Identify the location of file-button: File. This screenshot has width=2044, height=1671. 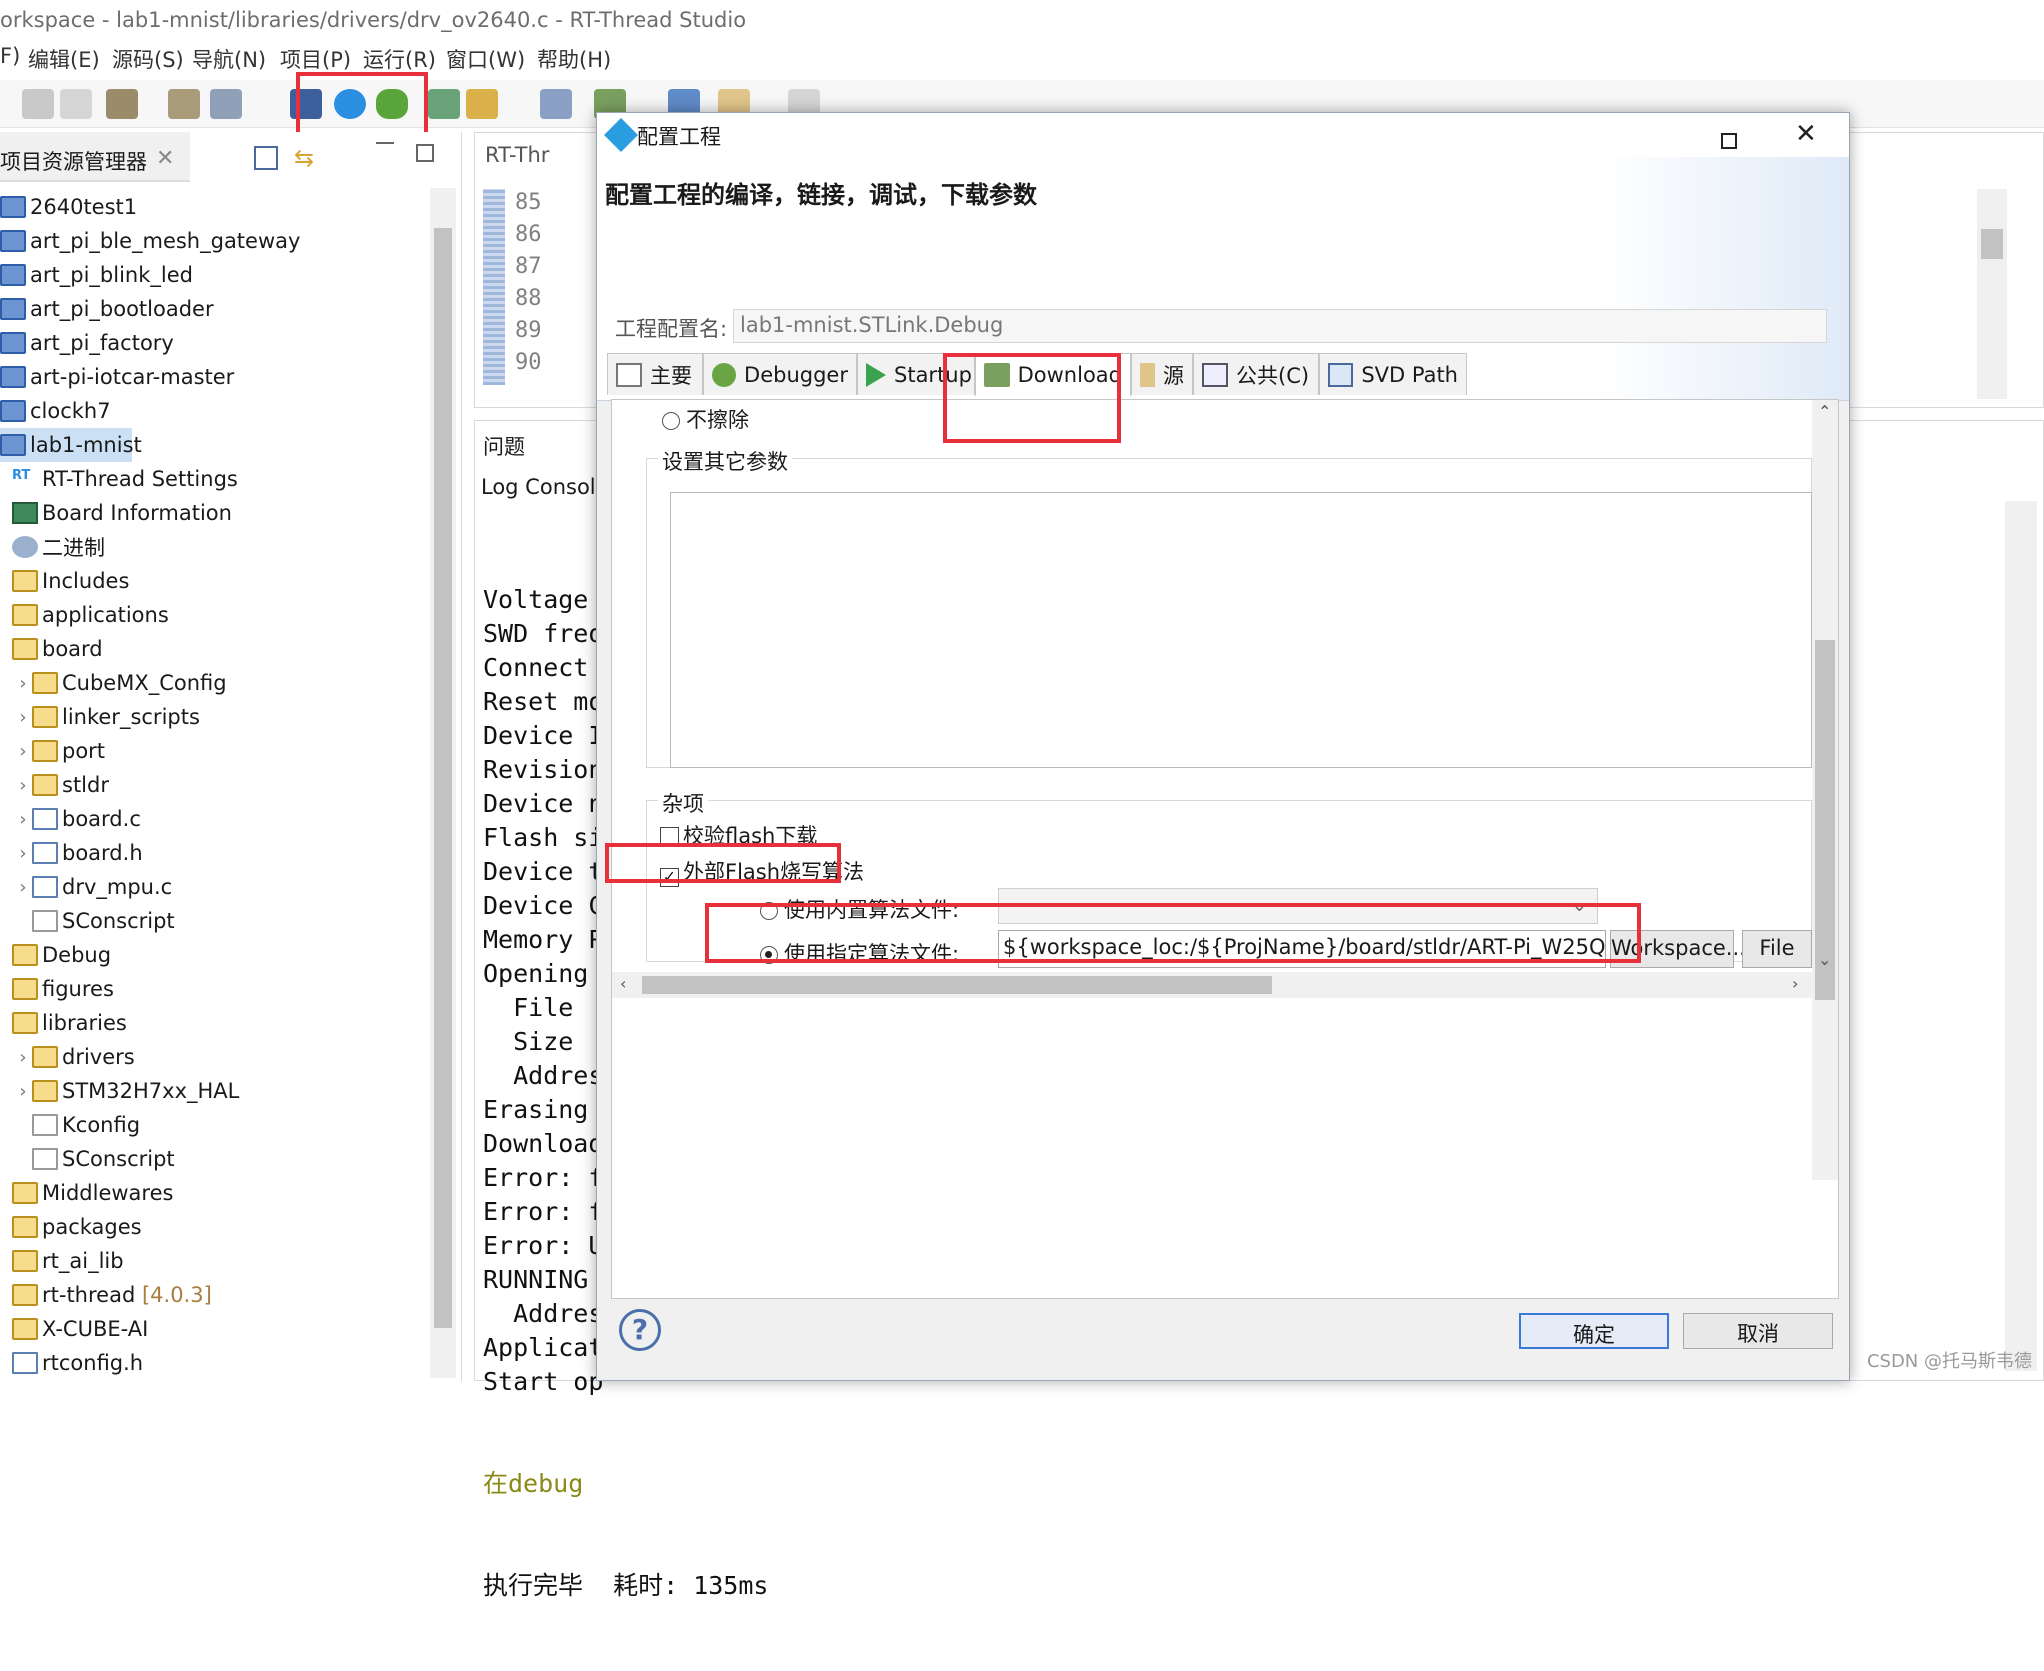
(1777, 949).